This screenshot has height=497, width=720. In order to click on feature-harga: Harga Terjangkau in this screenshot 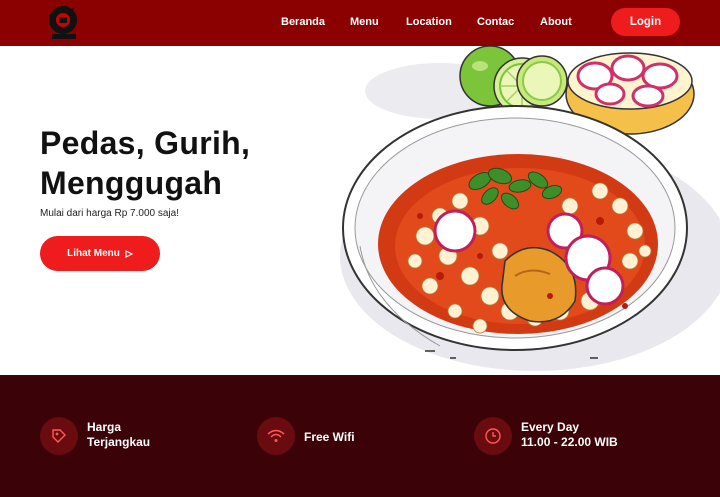, I will do `click(103, 436)`.